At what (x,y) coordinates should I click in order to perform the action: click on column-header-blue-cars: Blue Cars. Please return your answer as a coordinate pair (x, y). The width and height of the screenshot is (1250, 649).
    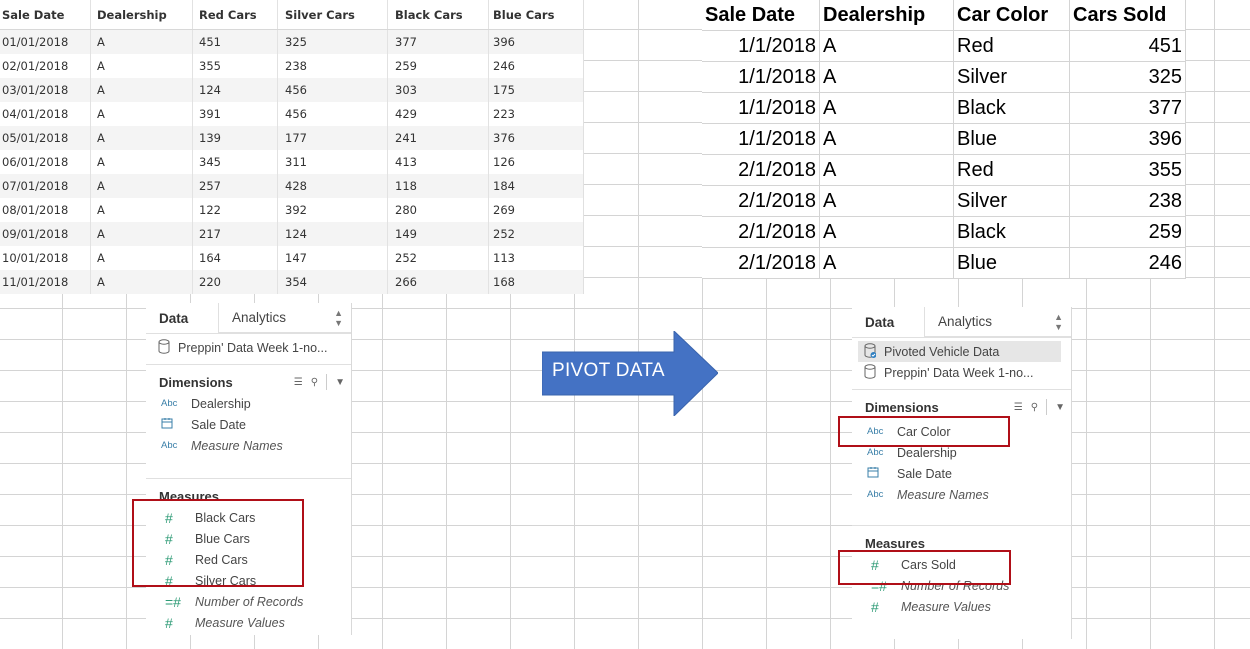
    Looking at the image, I should click on (536, 14).